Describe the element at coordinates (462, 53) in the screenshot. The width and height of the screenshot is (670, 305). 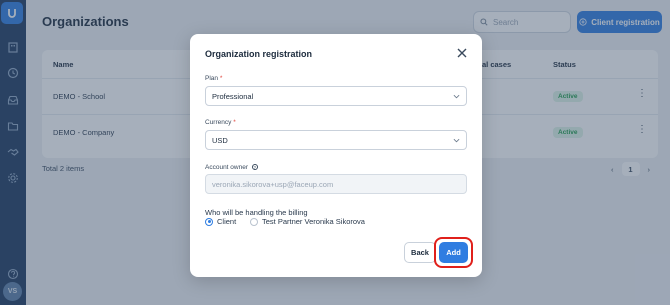
I see `close-icon` at that location.